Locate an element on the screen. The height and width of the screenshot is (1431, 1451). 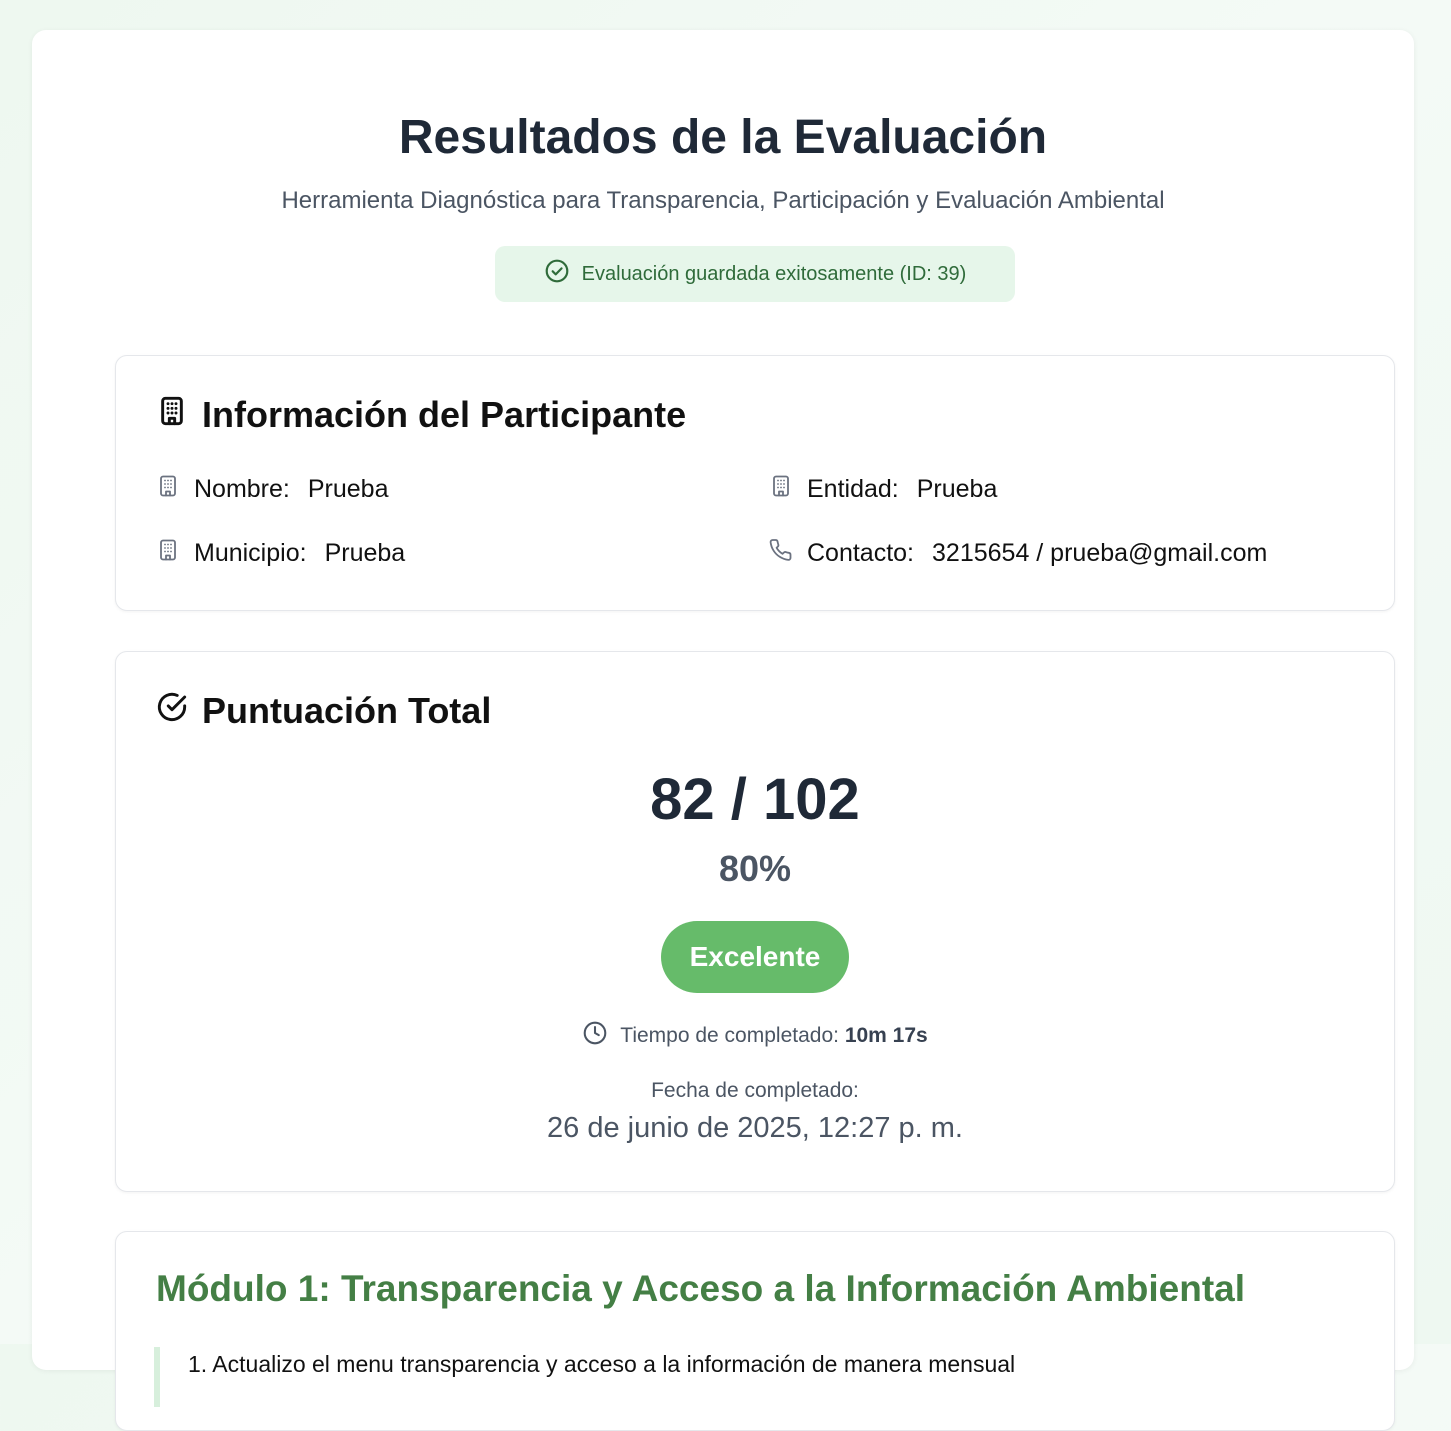
date-label: Fecha de completado: is located at coordinates (755, 1090).